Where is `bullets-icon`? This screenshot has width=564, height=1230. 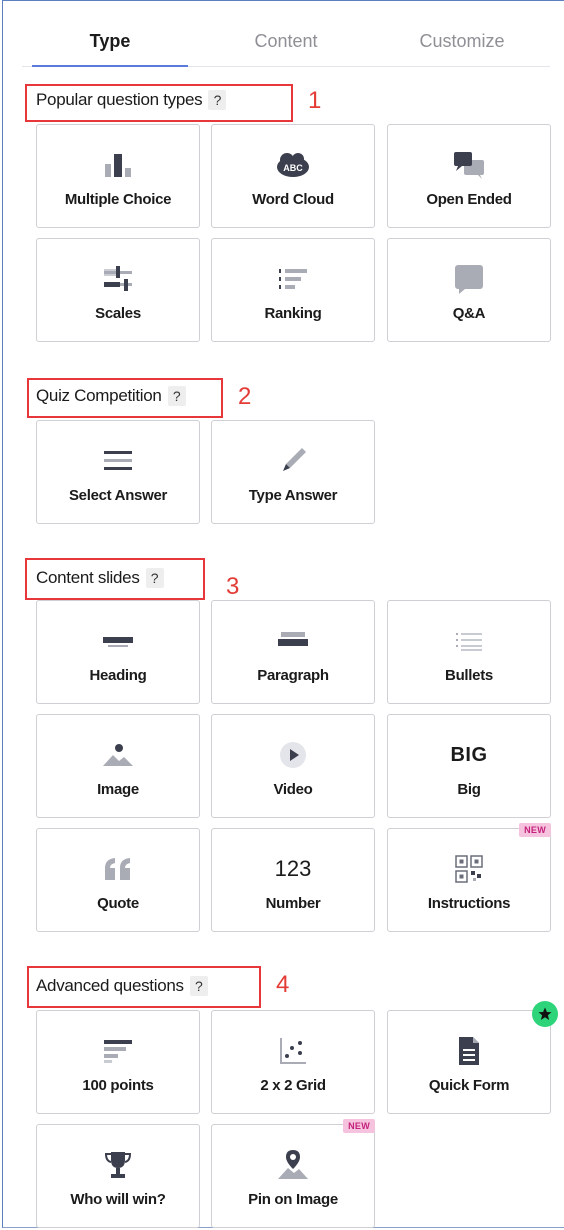
bullets-icon is located at coordinates (469, 641).